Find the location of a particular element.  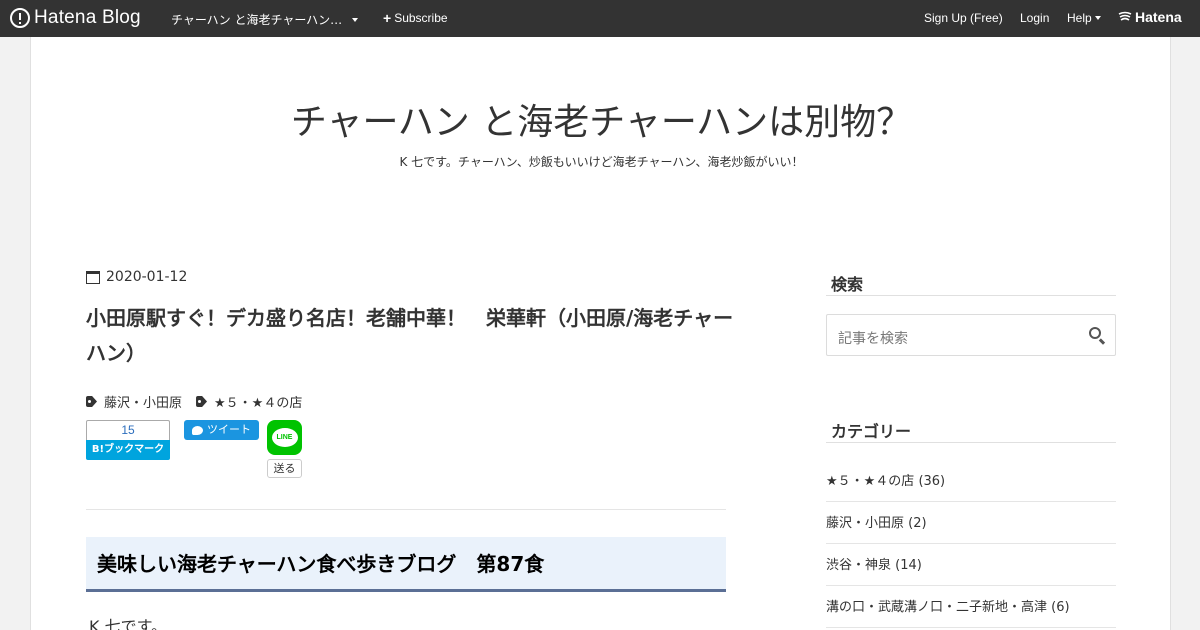

blog-title: チャーハン と海老チャーハンは別物？ is located at coordinates (601, 119).